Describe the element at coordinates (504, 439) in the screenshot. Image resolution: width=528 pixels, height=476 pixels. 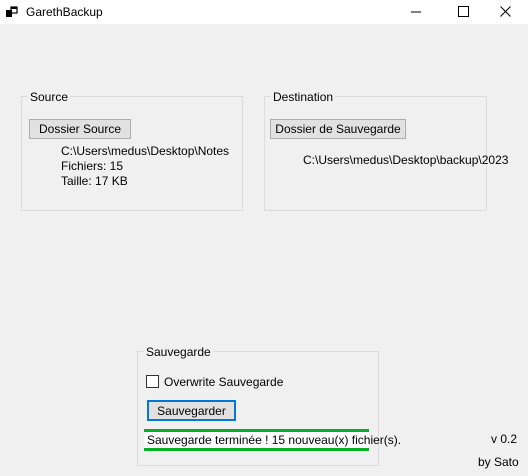
I see `version-label: v 0.2` at that location.